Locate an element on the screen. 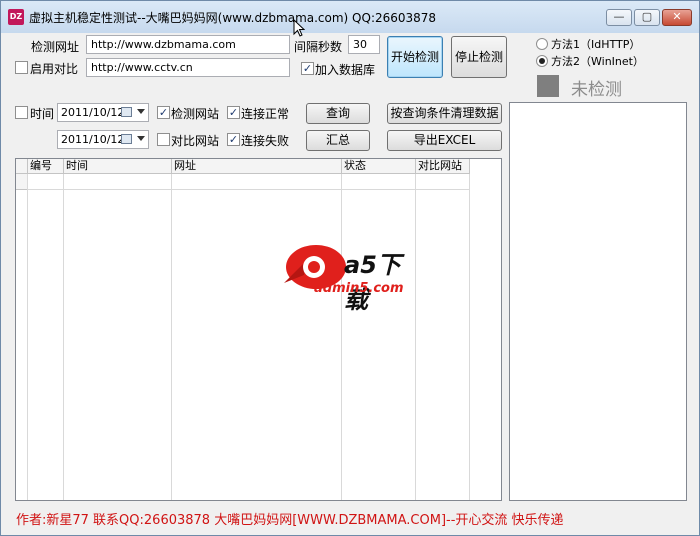  grid-row-divider is located at coordinates (249, 189).